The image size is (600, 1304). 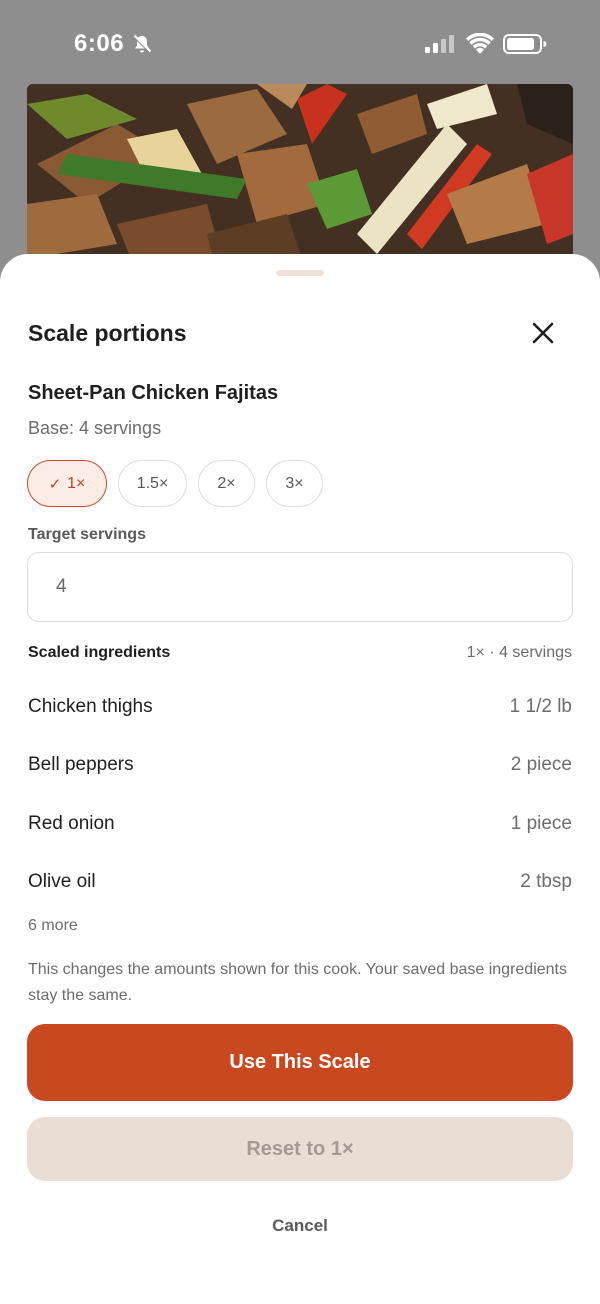 I want to click on target-servings-input, so click(x=300, y=587).